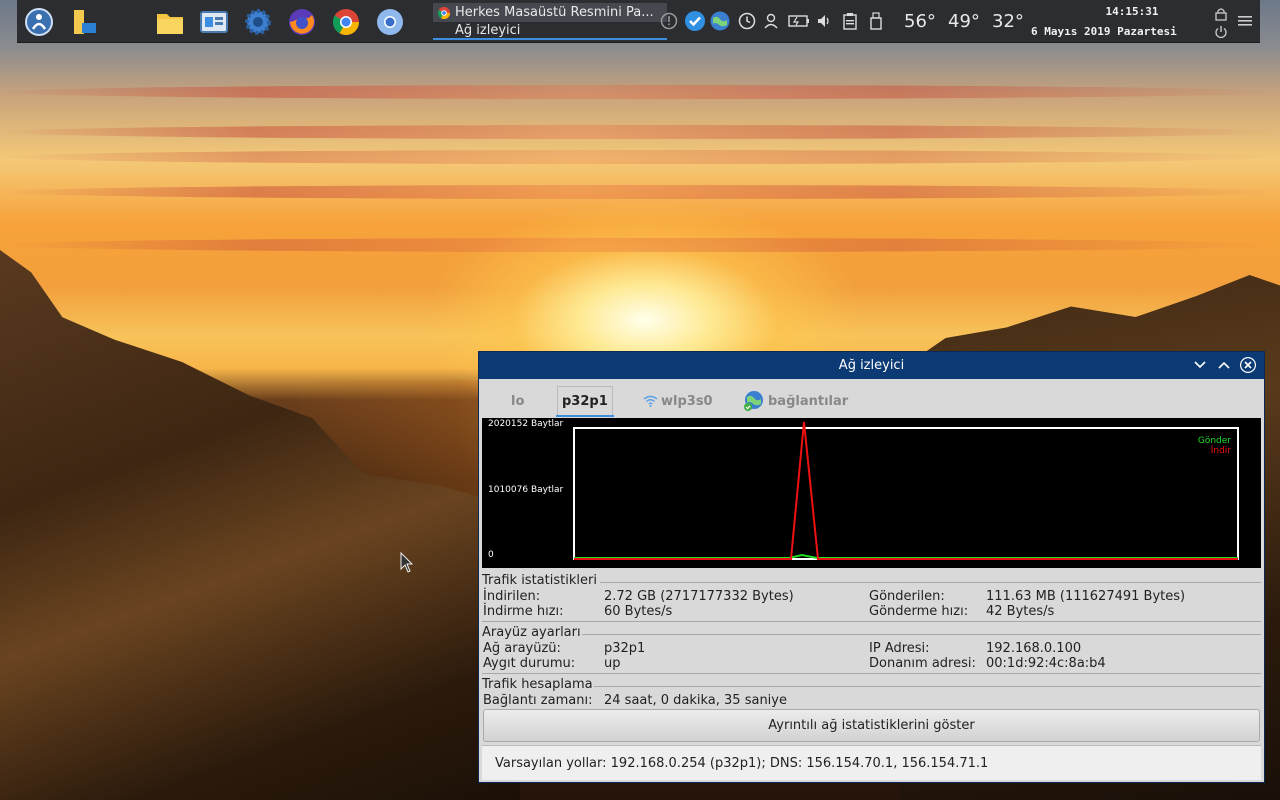 The image size is (1280, 800). I want to click on iface-value: p32p1, so click(625, 648).